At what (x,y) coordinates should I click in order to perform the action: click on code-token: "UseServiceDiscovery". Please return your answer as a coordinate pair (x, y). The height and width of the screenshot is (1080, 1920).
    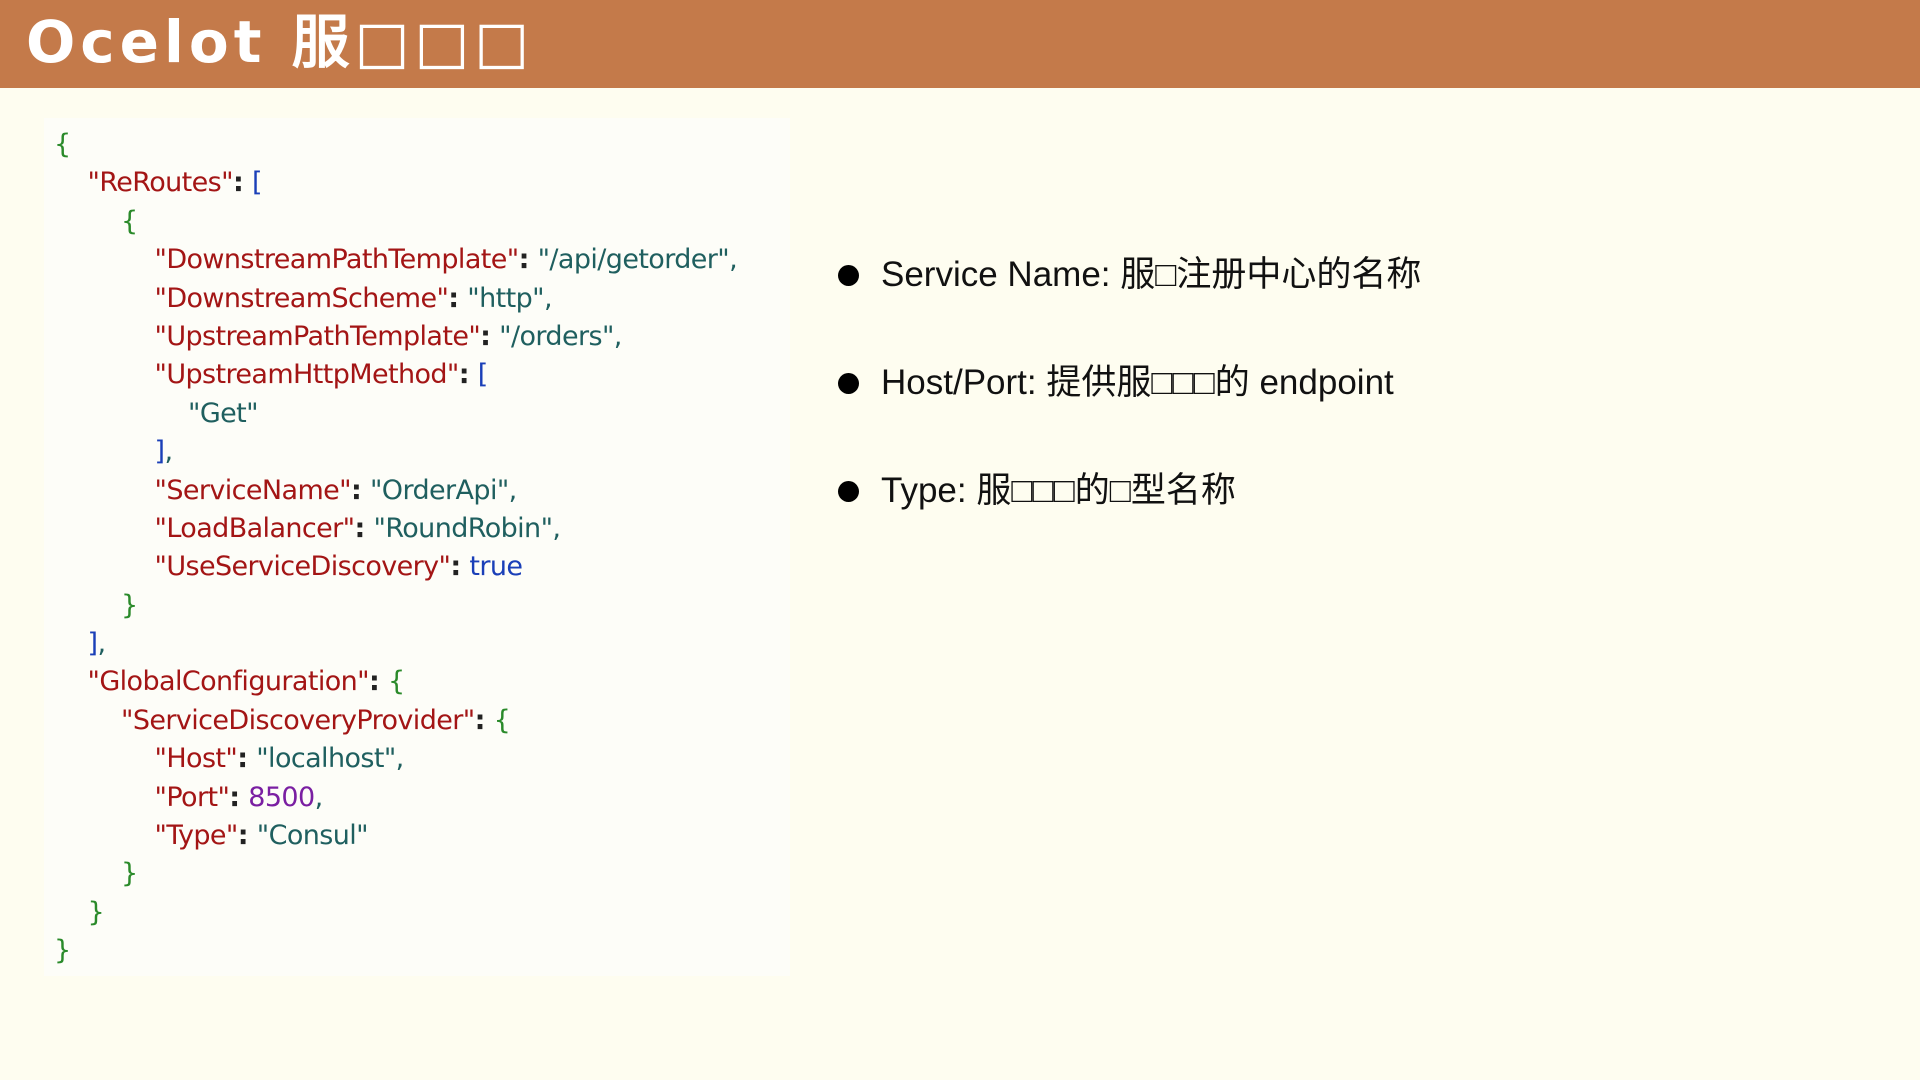
    Looking at the image, I should click on (302, 567).